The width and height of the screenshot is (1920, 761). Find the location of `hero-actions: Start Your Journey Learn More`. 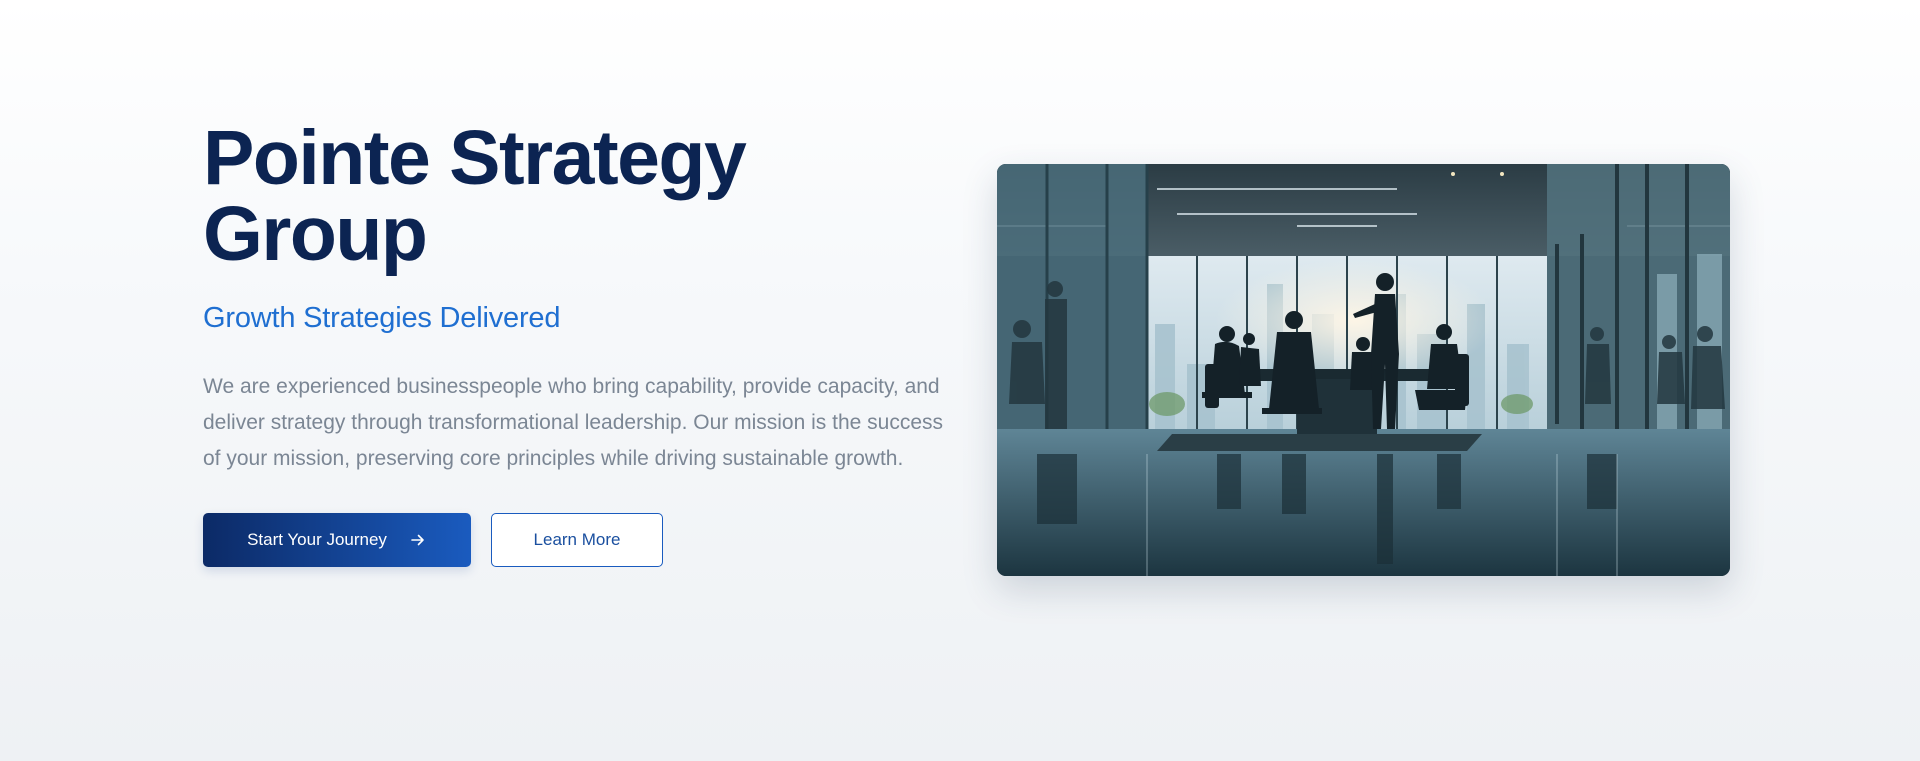

hero-actions: Start Your Journey Learn More is located at coordinates (583, 540).